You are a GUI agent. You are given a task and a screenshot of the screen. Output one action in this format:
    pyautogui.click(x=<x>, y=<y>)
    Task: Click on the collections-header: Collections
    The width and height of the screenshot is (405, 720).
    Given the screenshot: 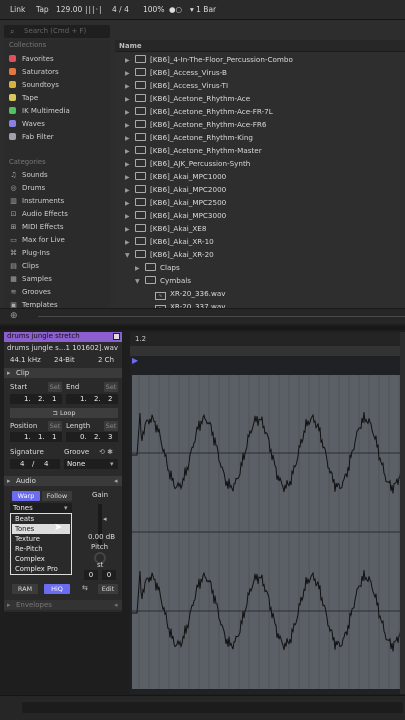 What is the action you would take?
    pyautogui.click(x=28, y=45)
    